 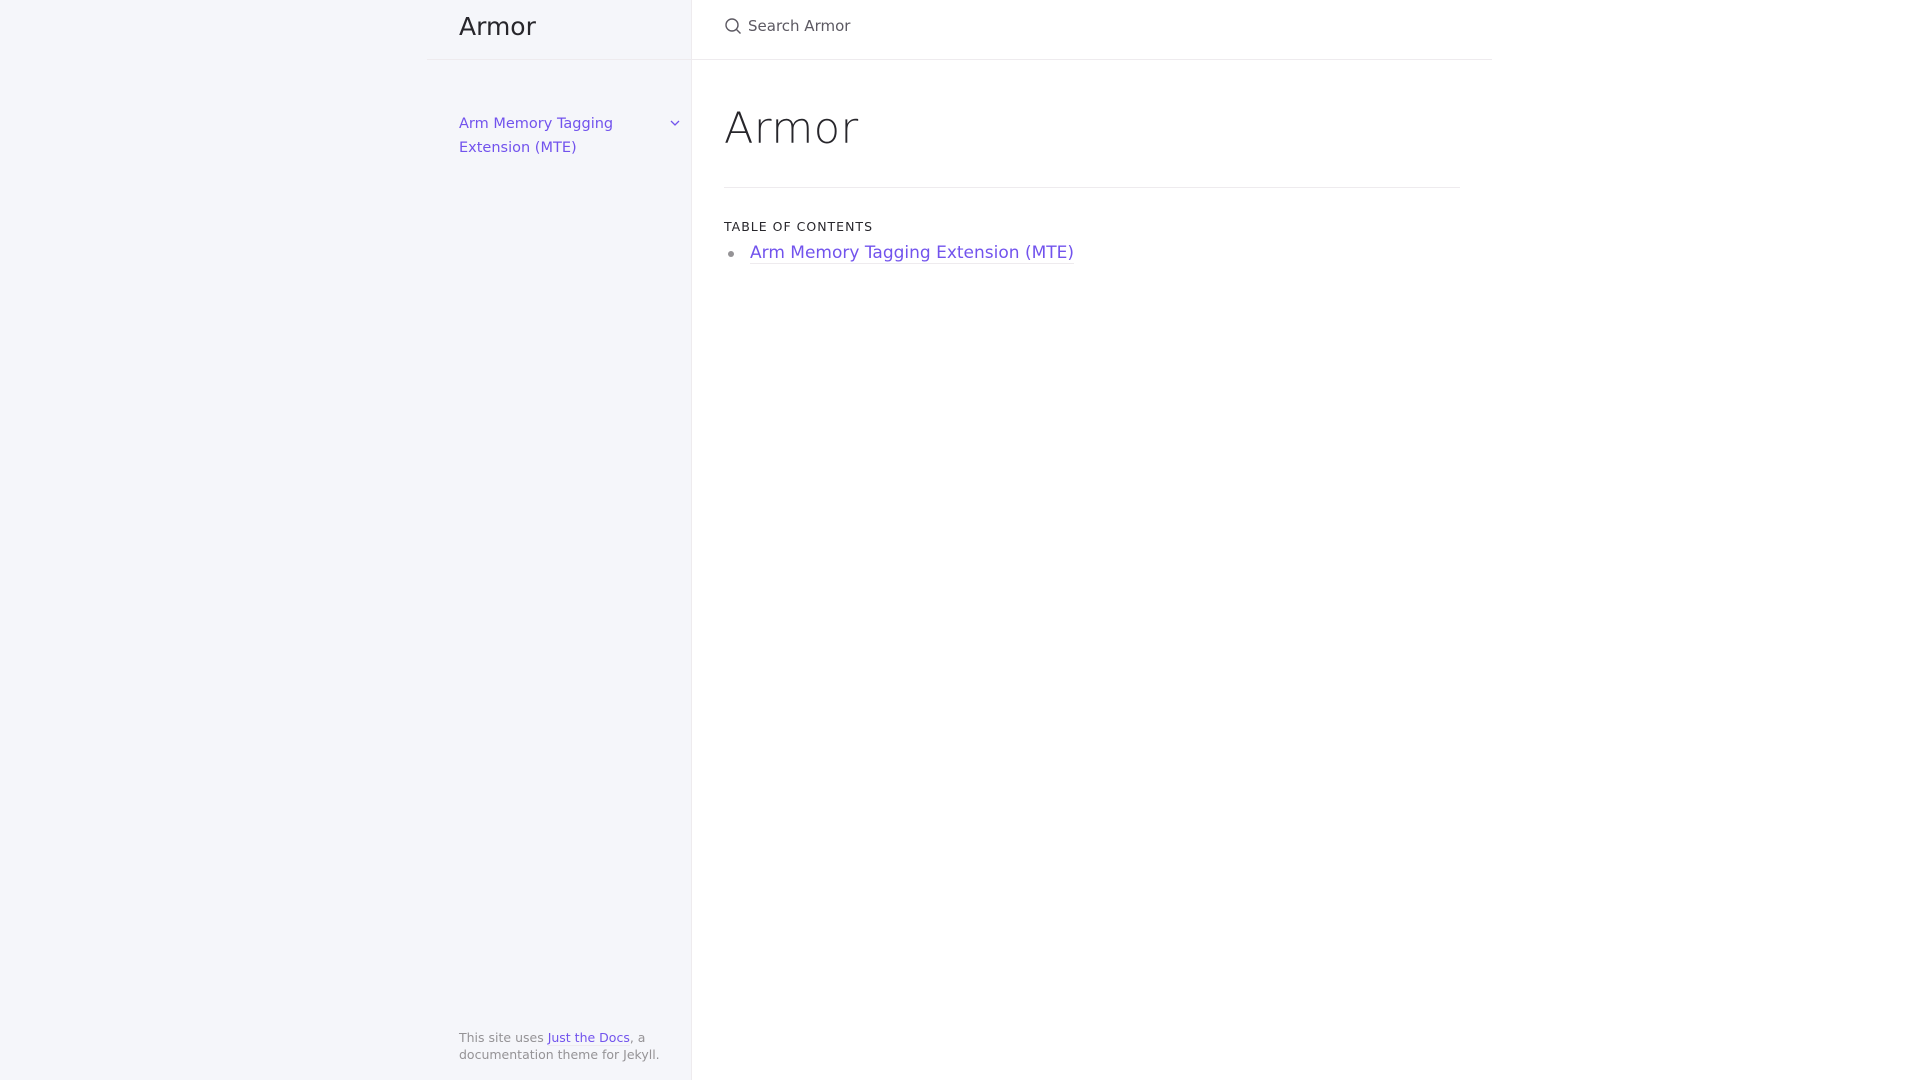 What do you see at coordinates (497, 26) in the screenshot?
I see `site-title-link: Armor` at bounding box center [497, 26].